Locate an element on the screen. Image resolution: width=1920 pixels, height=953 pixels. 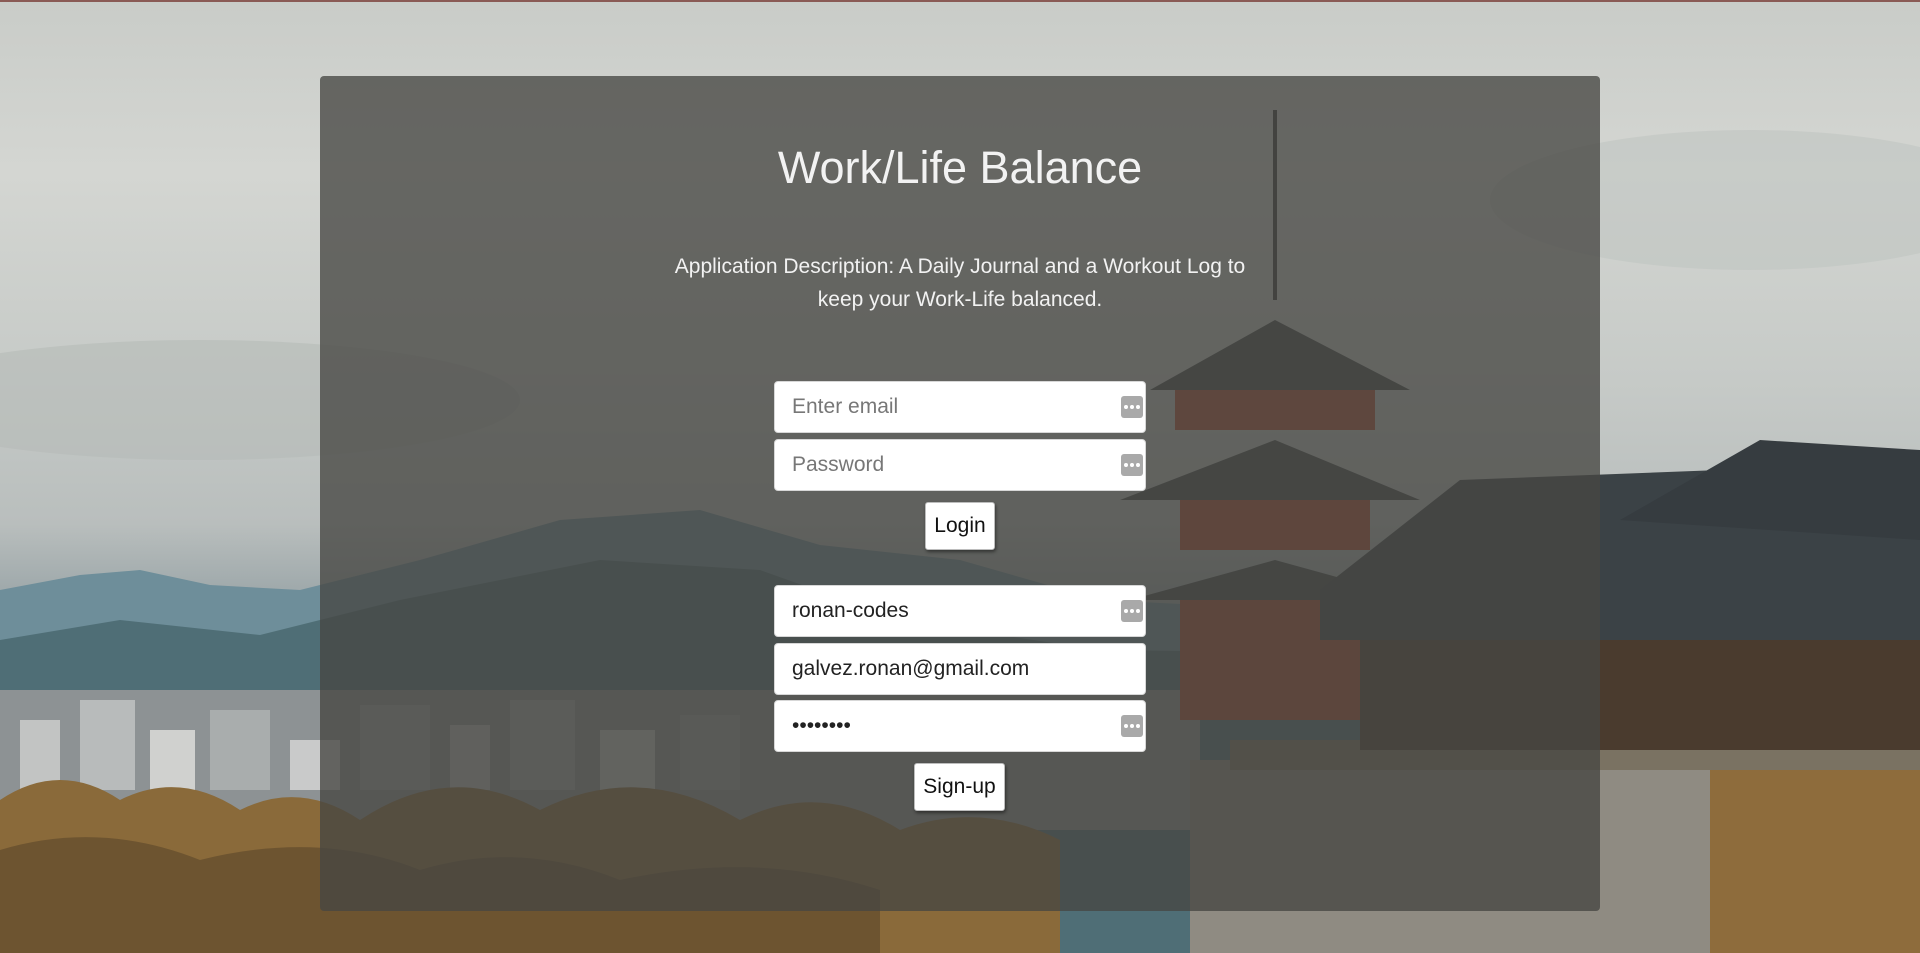
signup-username-field is located at coordinates (960, 611).